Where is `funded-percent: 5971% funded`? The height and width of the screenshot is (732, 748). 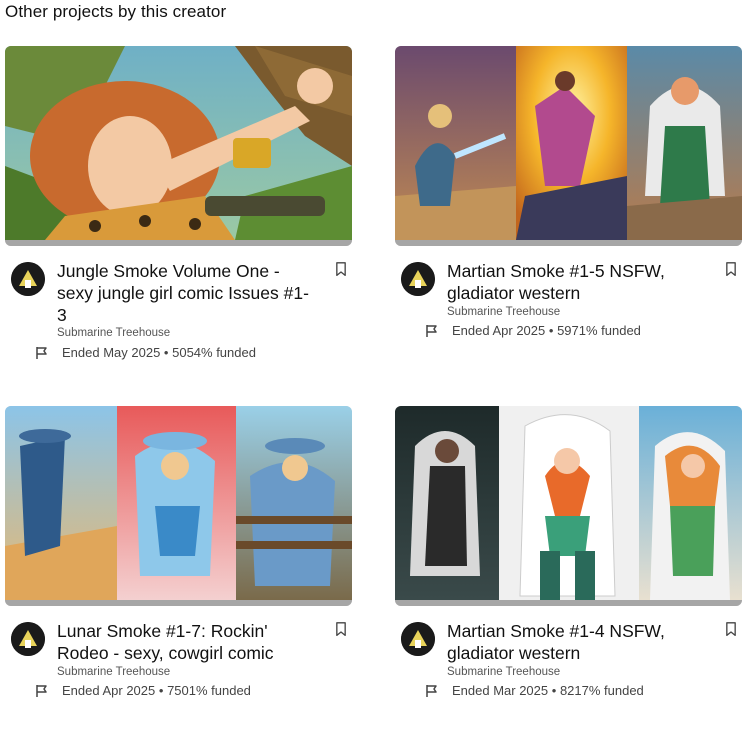 funded-percent: 5971% funded is located at coordinates (599, 330).